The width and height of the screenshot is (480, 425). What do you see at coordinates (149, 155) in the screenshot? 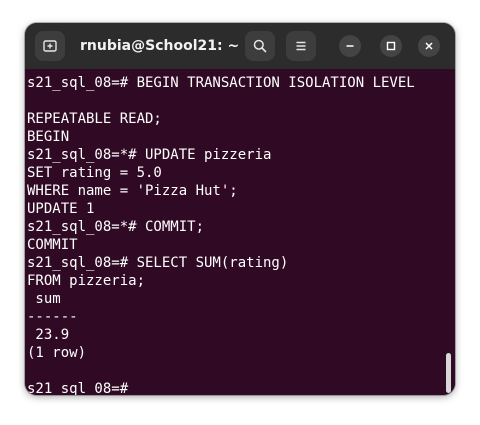
I see `terminal-line: s21_sql_08=*# UPDATE pizzeria` at bounding box center [149, 155].